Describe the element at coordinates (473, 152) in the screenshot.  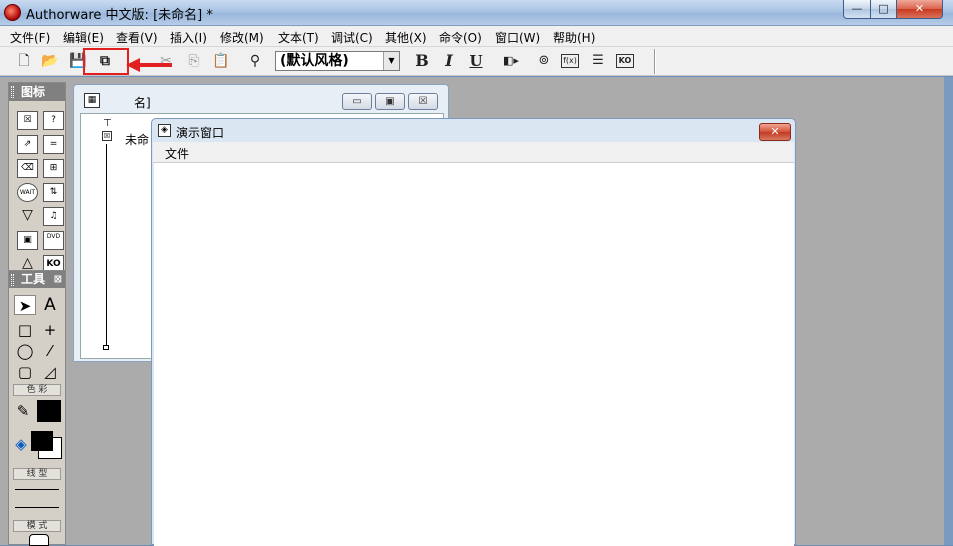
I see `presentation-menu-bar: 文件` at that location.